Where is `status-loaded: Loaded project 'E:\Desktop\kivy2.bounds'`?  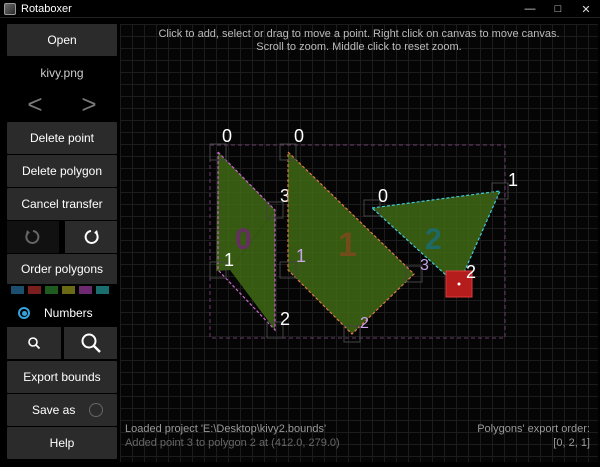 status-loaded: Loaded project 'E:\Desktop\kivy2.bounds' is located at coordinates (226, 429).